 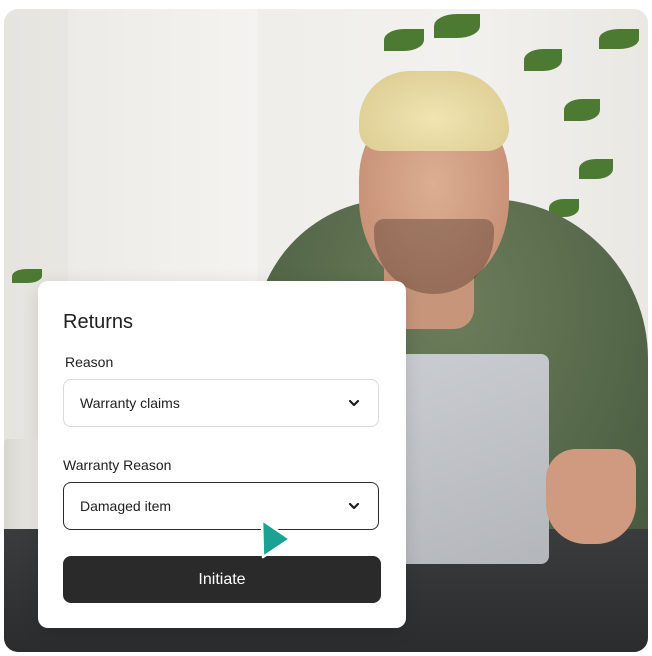 I want to click on pointer-cursor-icon, so click(x=276, y=538).